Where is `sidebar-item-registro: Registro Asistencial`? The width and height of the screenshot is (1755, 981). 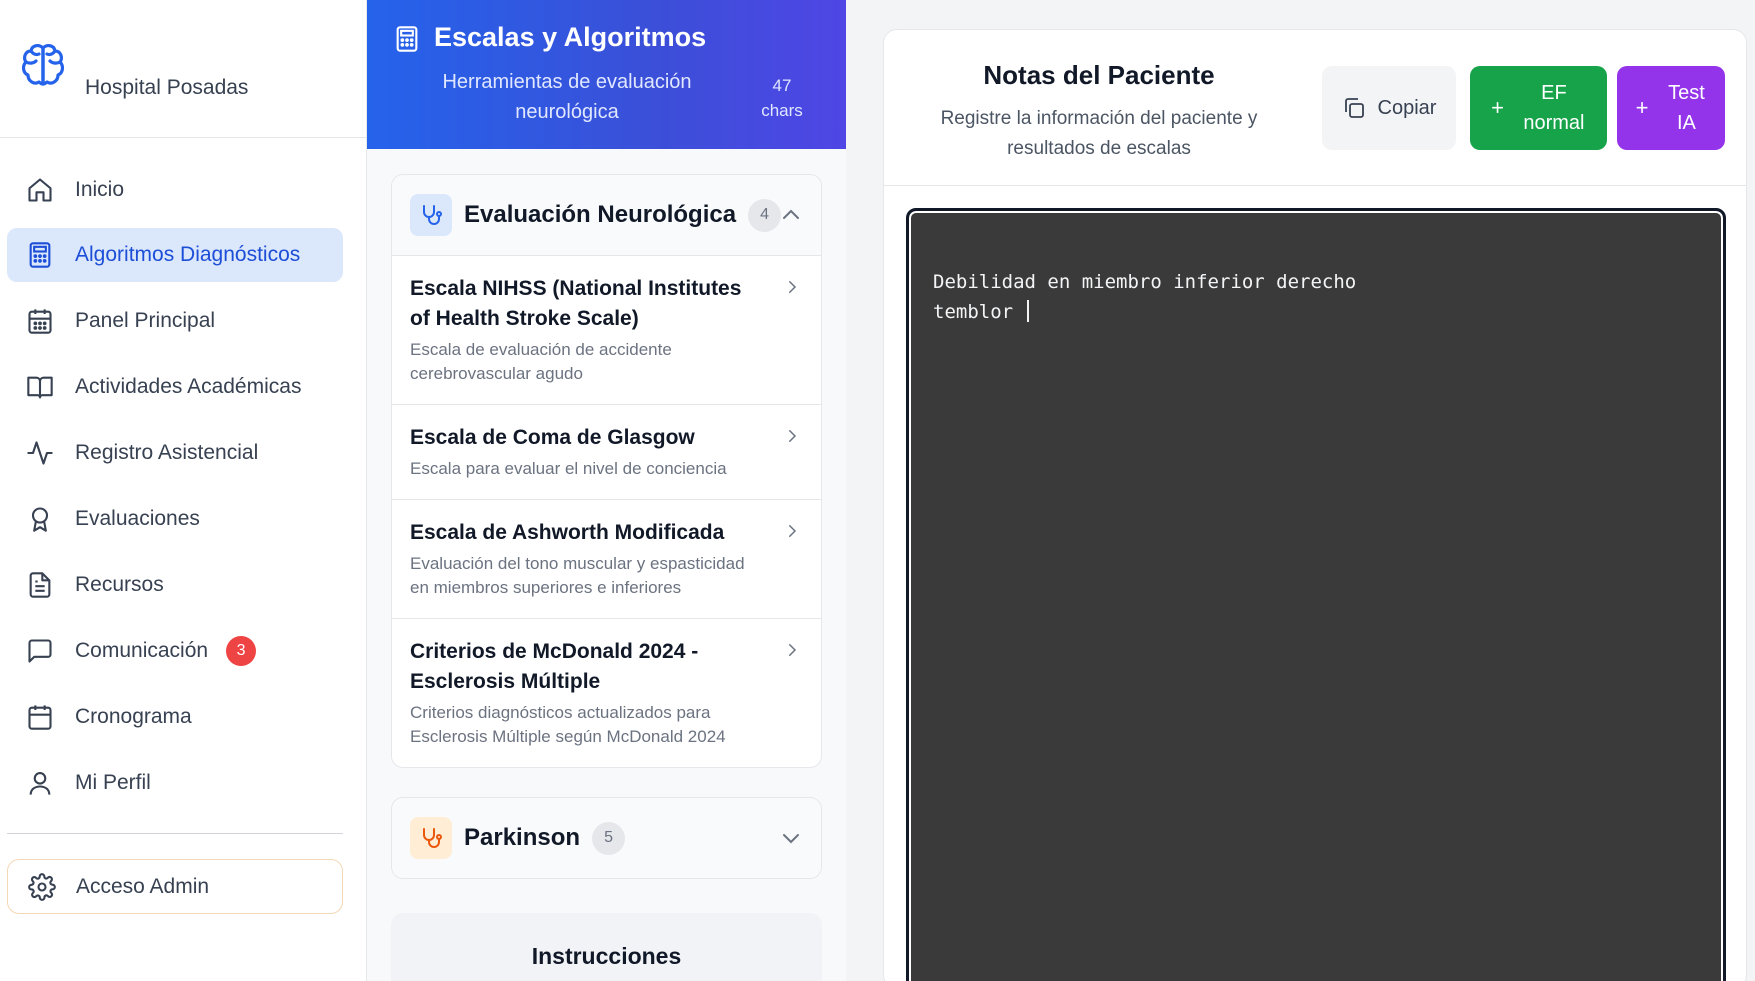
sidebar-item-registro: Registro Asistencial is located at coordinates (175, 453).